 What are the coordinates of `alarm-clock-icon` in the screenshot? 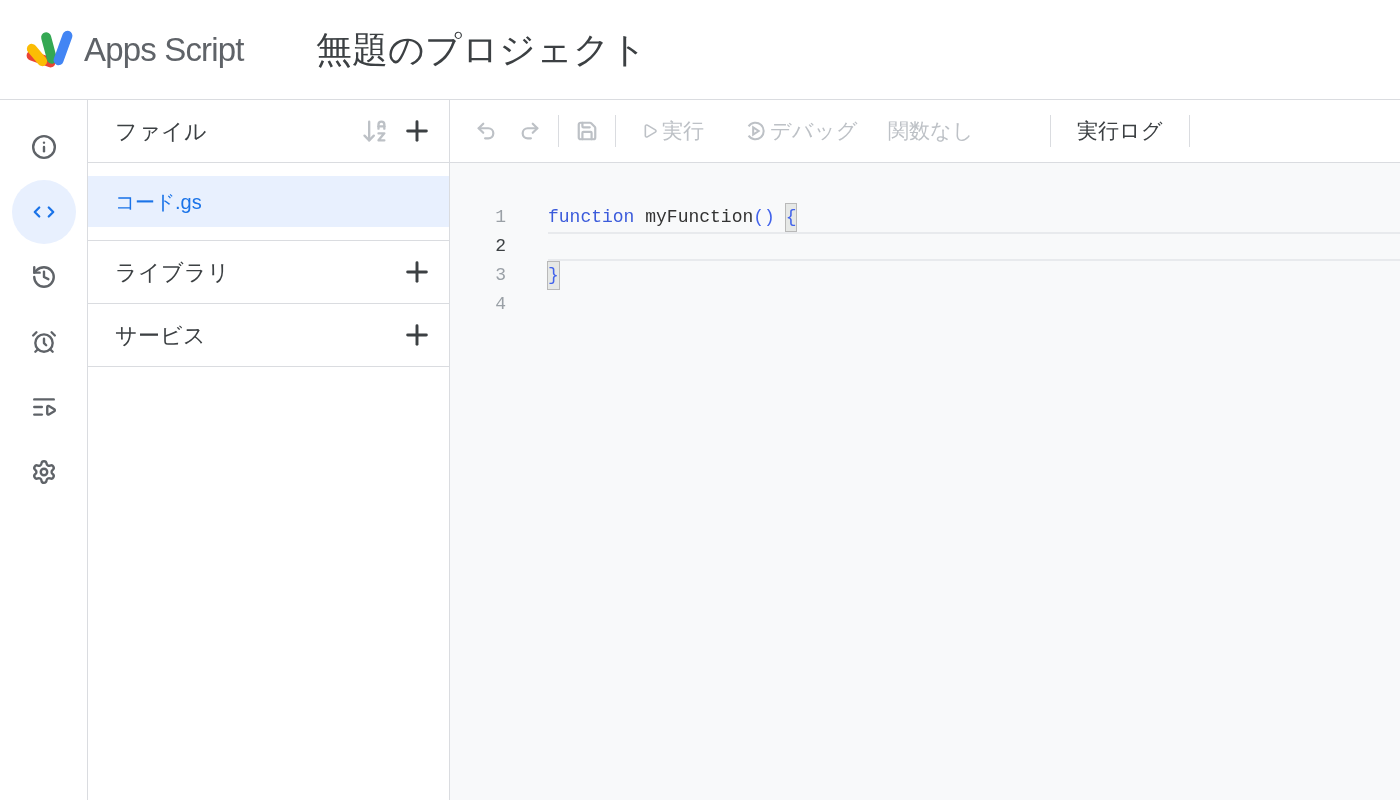 It's located at (43, 342).